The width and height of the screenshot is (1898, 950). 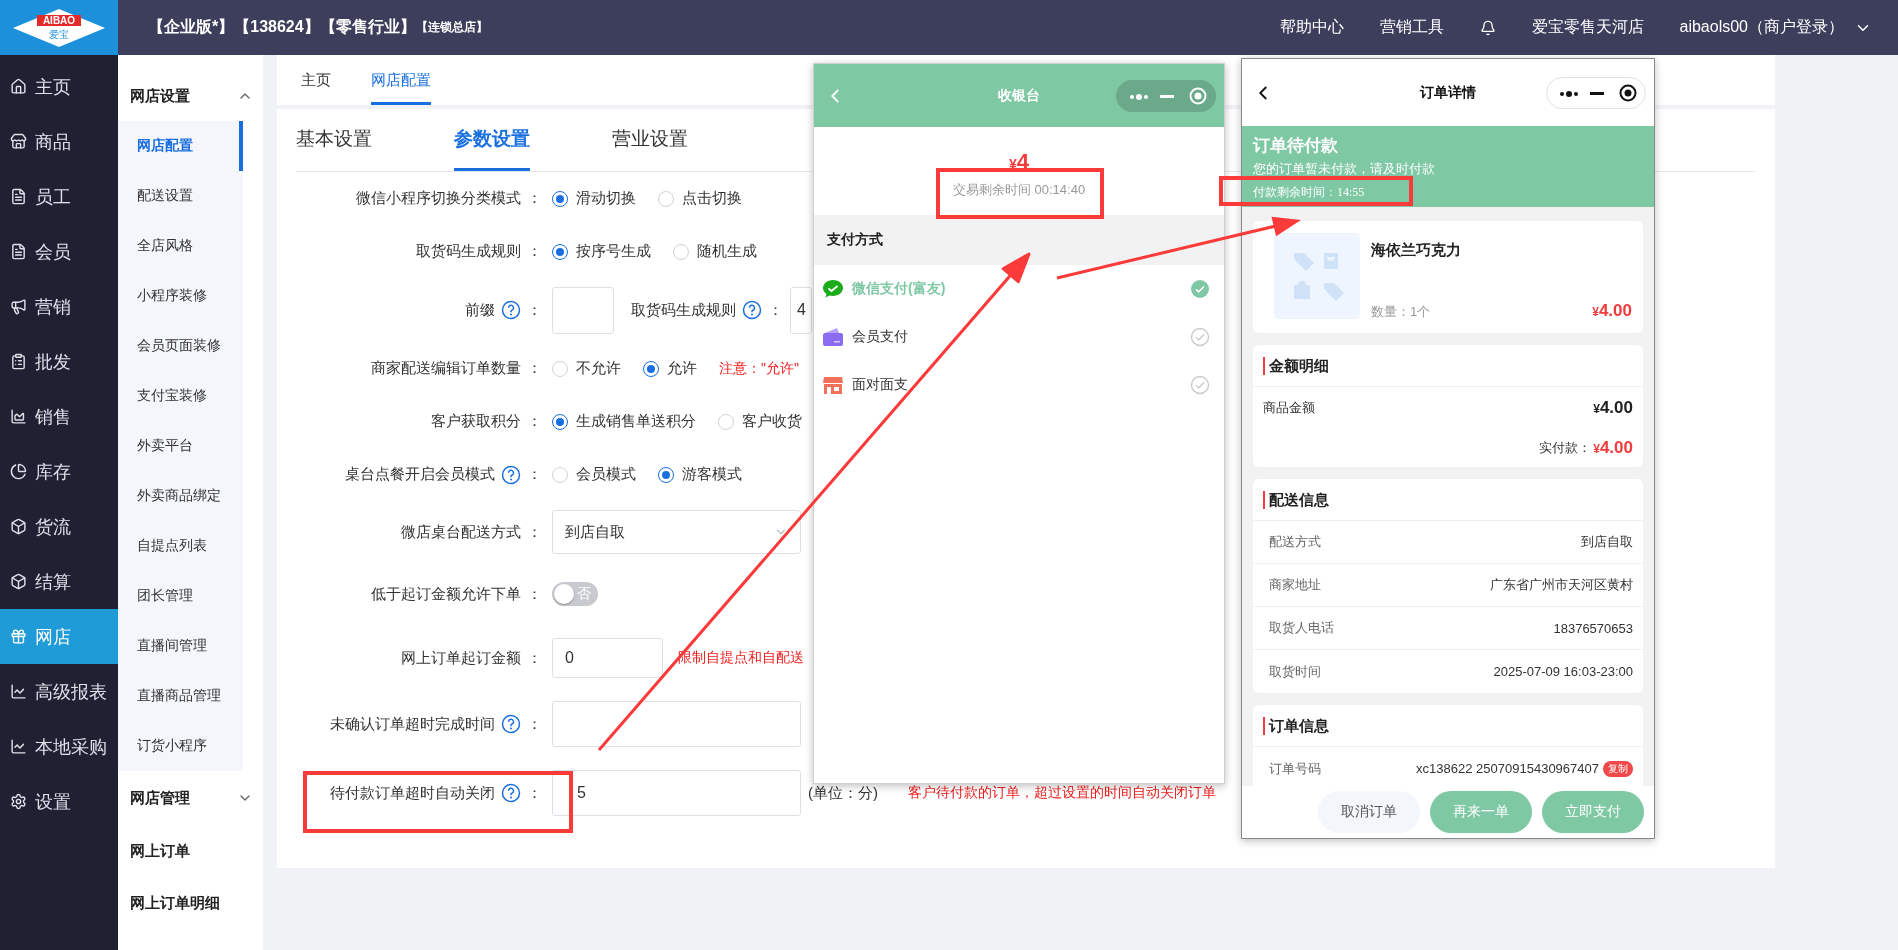 What do you see at coordinates (59, 746) in the screenshot?
I see `nav-item: 本地采购` at bounding box center [59, 746].